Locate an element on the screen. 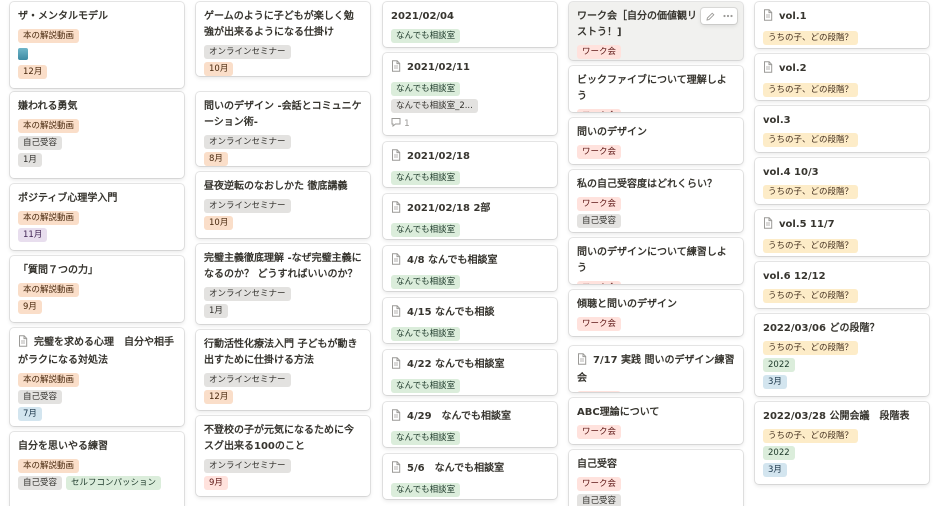  card-title: 不登校の子が元気になるために今スグ出来る100のこと is located at coordinates (283, 439).